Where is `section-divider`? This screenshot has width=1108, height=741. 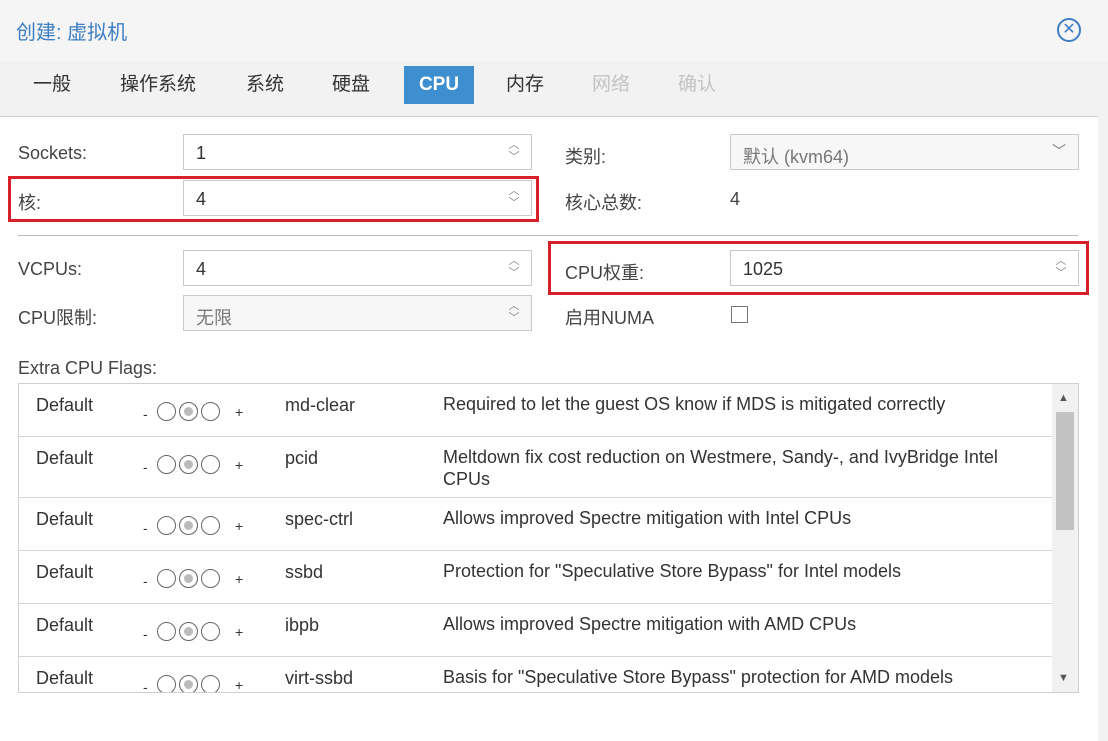 section-divider is located at coordinates (548, 235).